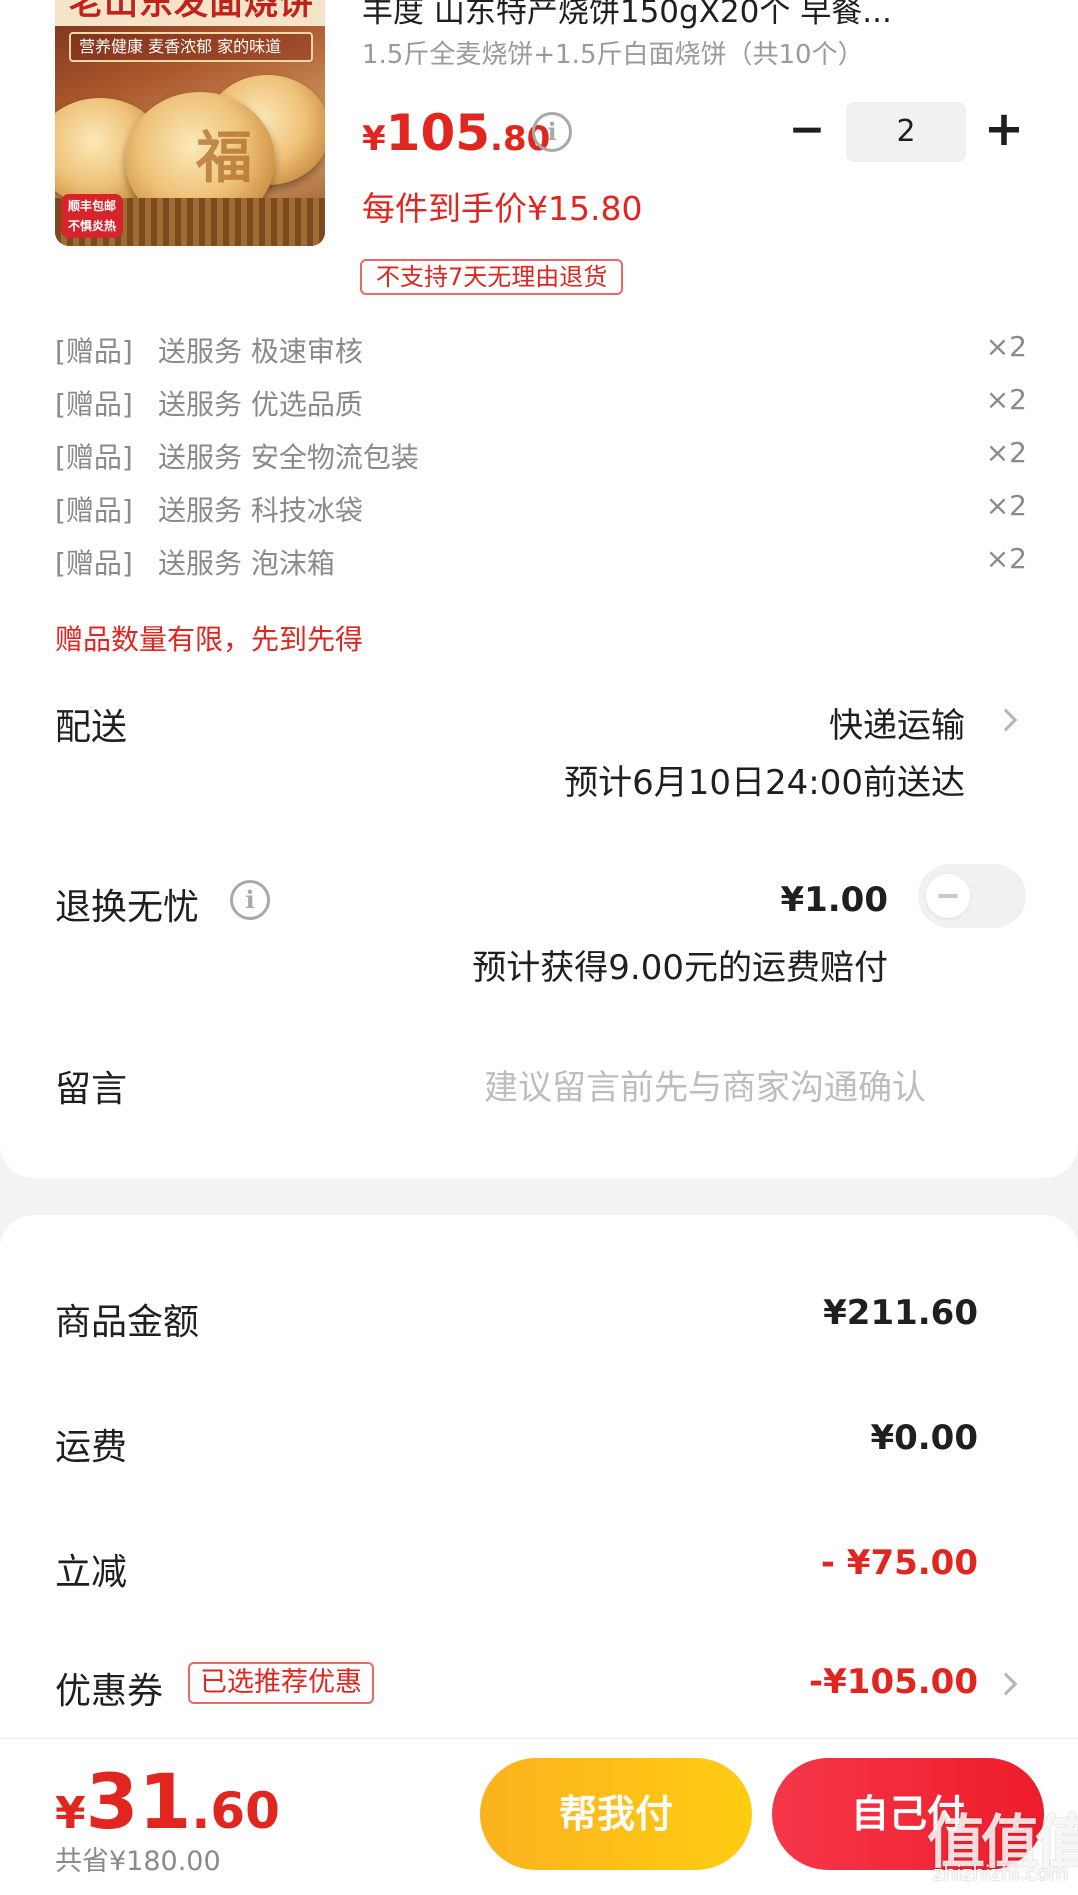  What do you see at coordinates (924, 1438) in the screenshot?
I see `shipping-fee-value: ¥0.00` at bounding box center [924, 1438].